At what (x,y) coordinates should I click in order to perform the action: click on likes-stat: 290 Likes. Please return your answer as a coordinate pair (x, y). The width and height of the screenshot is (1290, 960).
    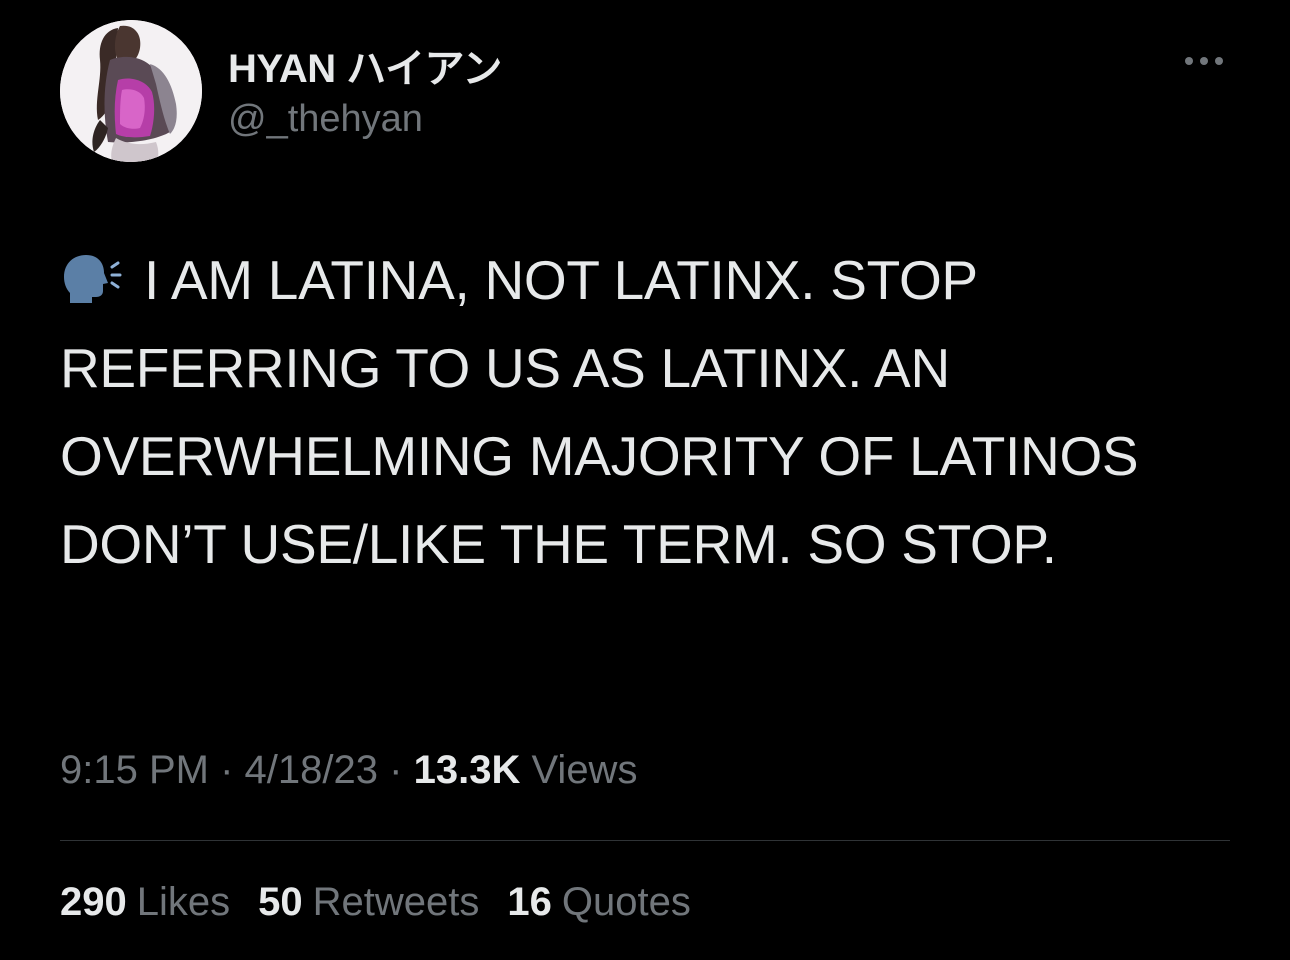
    Looking at the image, I should click on (145, 902).